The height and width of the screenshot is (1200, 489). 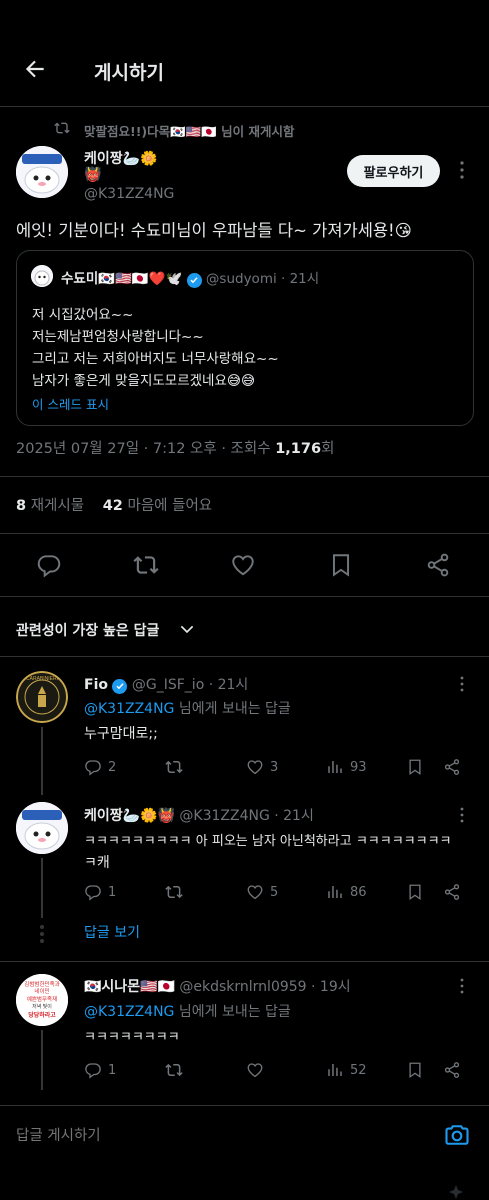 I want to click on back-arrow-icon, so click(x=35, y=69).